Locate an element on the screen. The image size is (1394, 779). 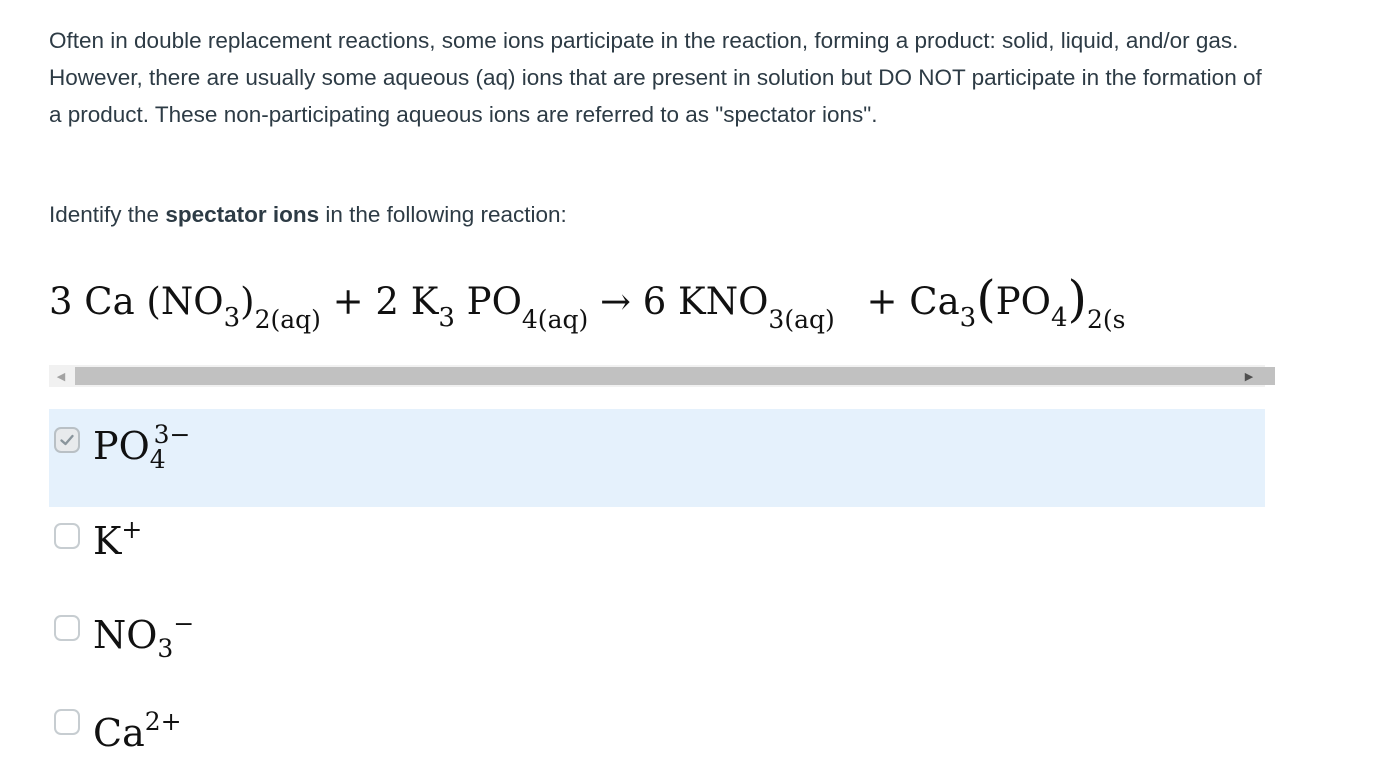
triangle-left-icon: ◀ is located at coordinates (61, 376).